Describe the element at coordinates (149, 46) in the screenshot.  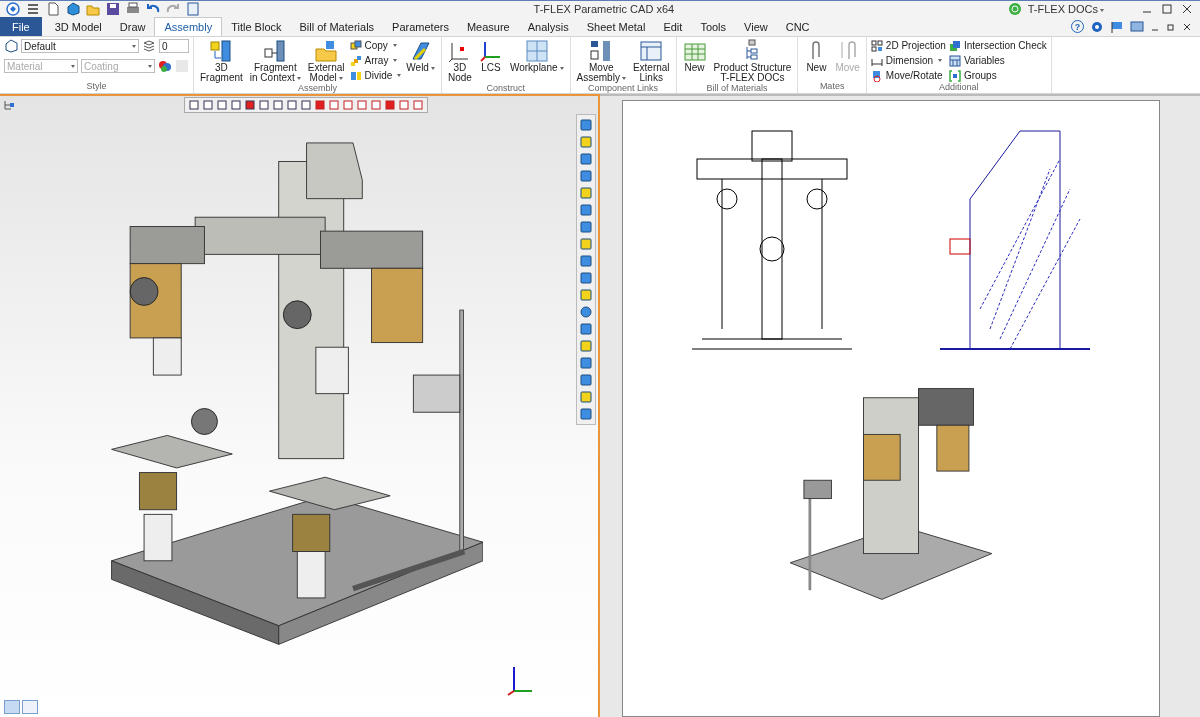
I see `layers-icon` at that location.